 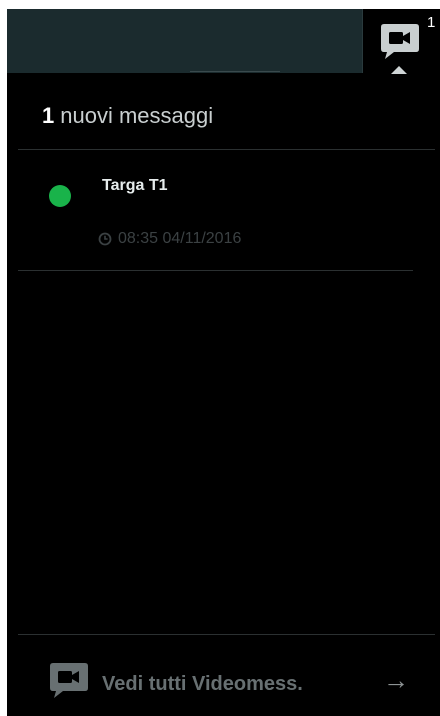 I want to click on dropdown-header: 1 nuovi messaggi, so click(x=127, y=116).